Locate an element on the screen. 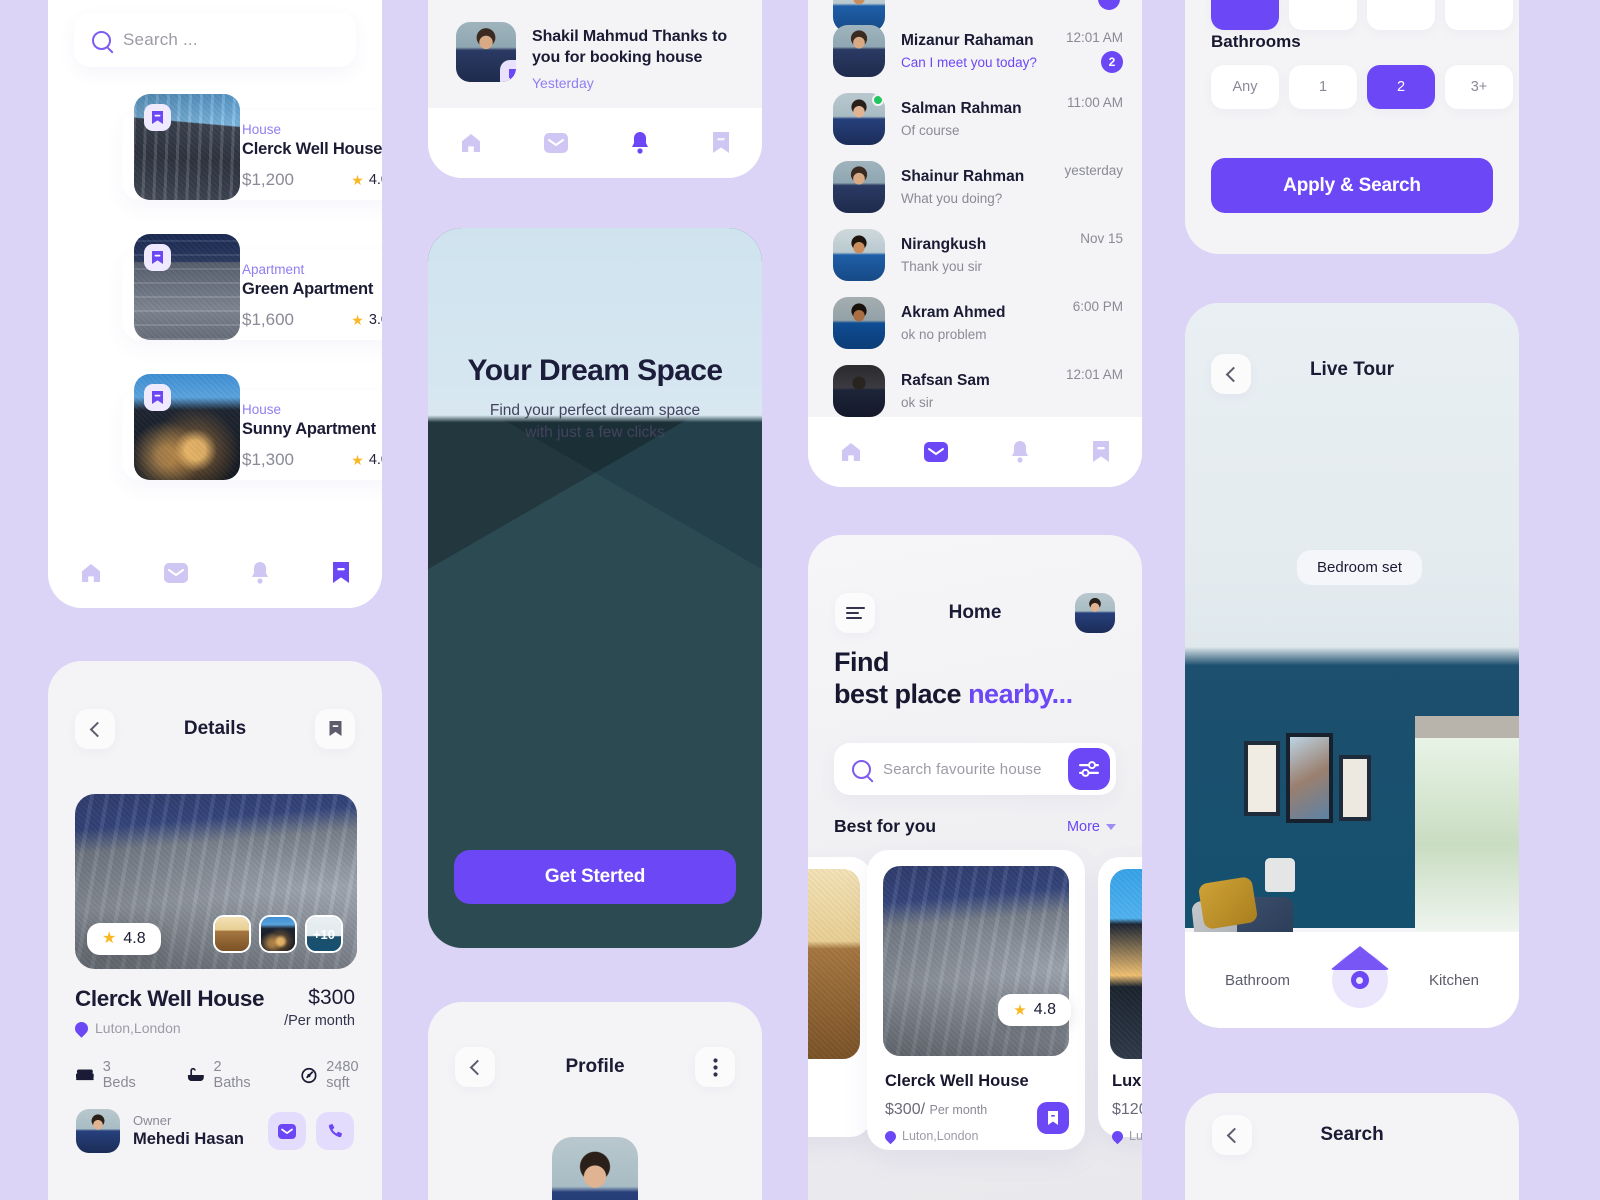 The height and width of the screenshot is (1200, 1600). more-link: More is located at coordinates (1091, 827).